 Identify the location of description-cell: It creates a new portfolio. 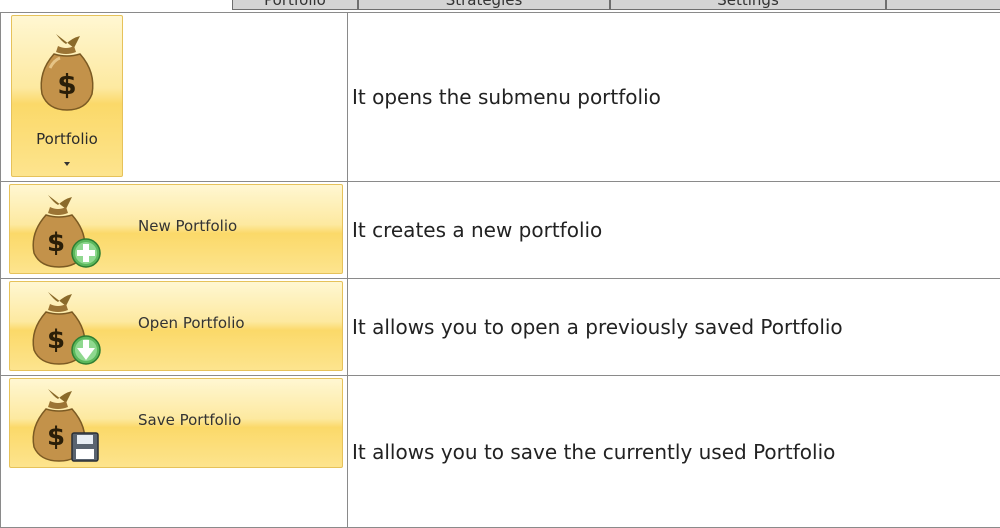
(673, 230).